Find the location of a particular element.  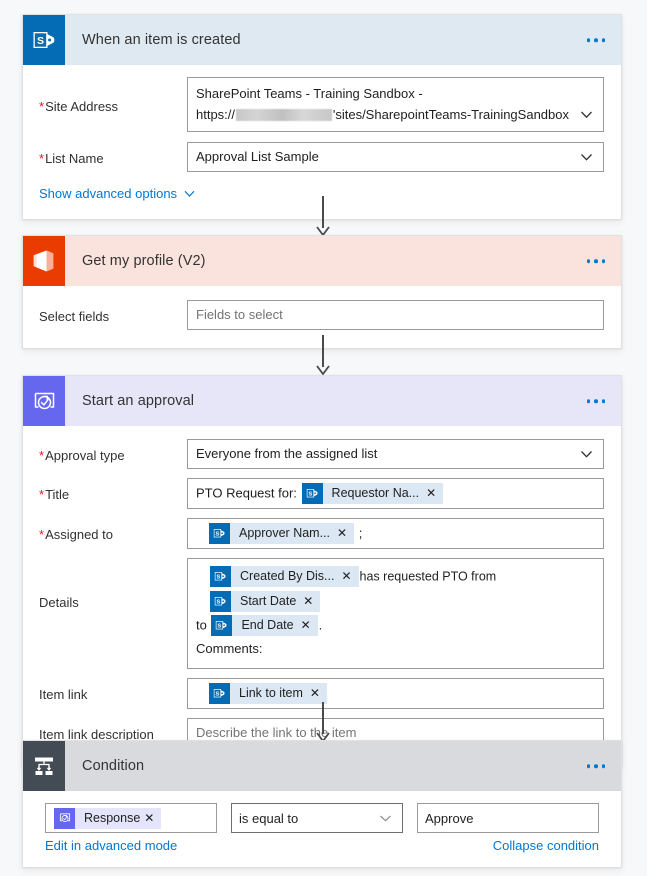

field-label-item-link: Item link is located at coordinates (63, 695).